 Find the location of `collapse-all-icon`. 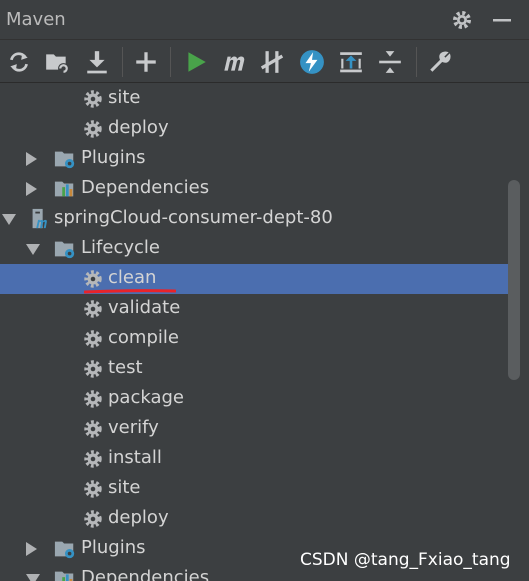

collapse-all-icon is located at coordinates (390, 62).